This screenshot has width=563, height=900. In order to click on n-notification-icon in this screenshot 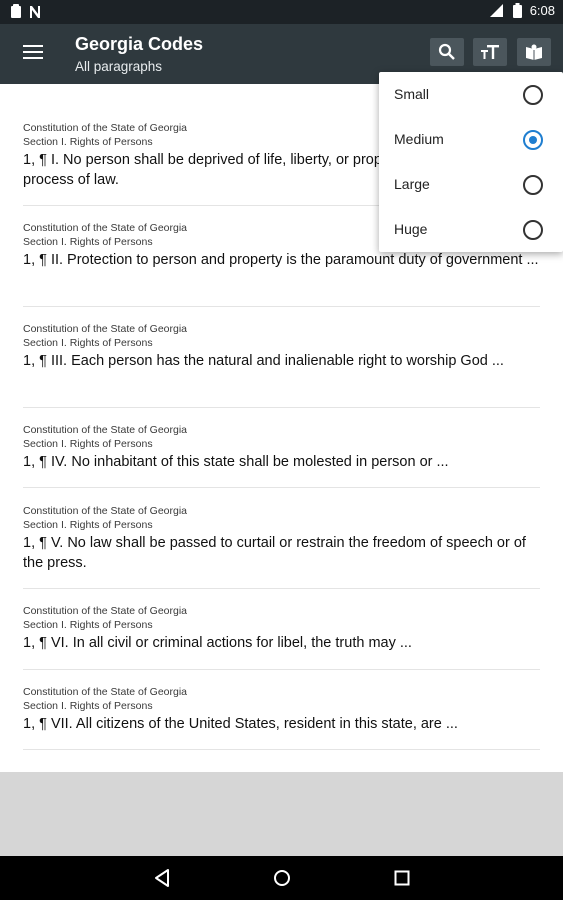, I will do `click(35, 11)`.